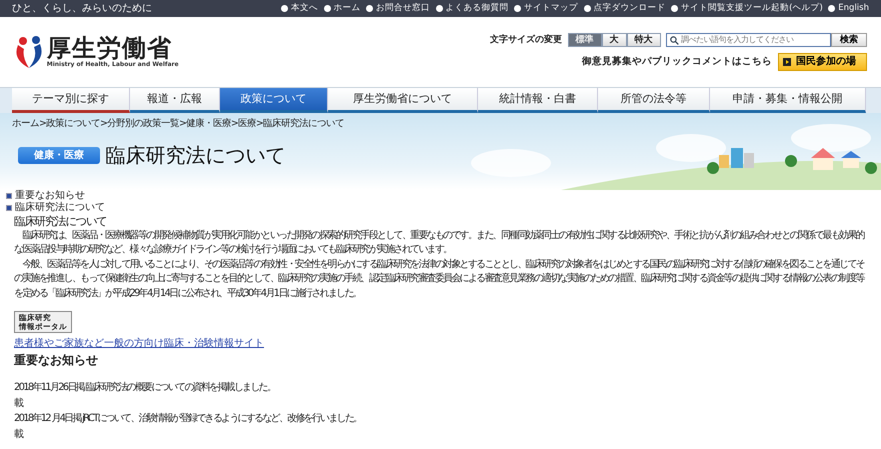 The height and width of the screenshot is (449, 881). Describe the element at coordinates (822, 61) in the screenshot. I see `participation-button: 国民参加の場` at that location.